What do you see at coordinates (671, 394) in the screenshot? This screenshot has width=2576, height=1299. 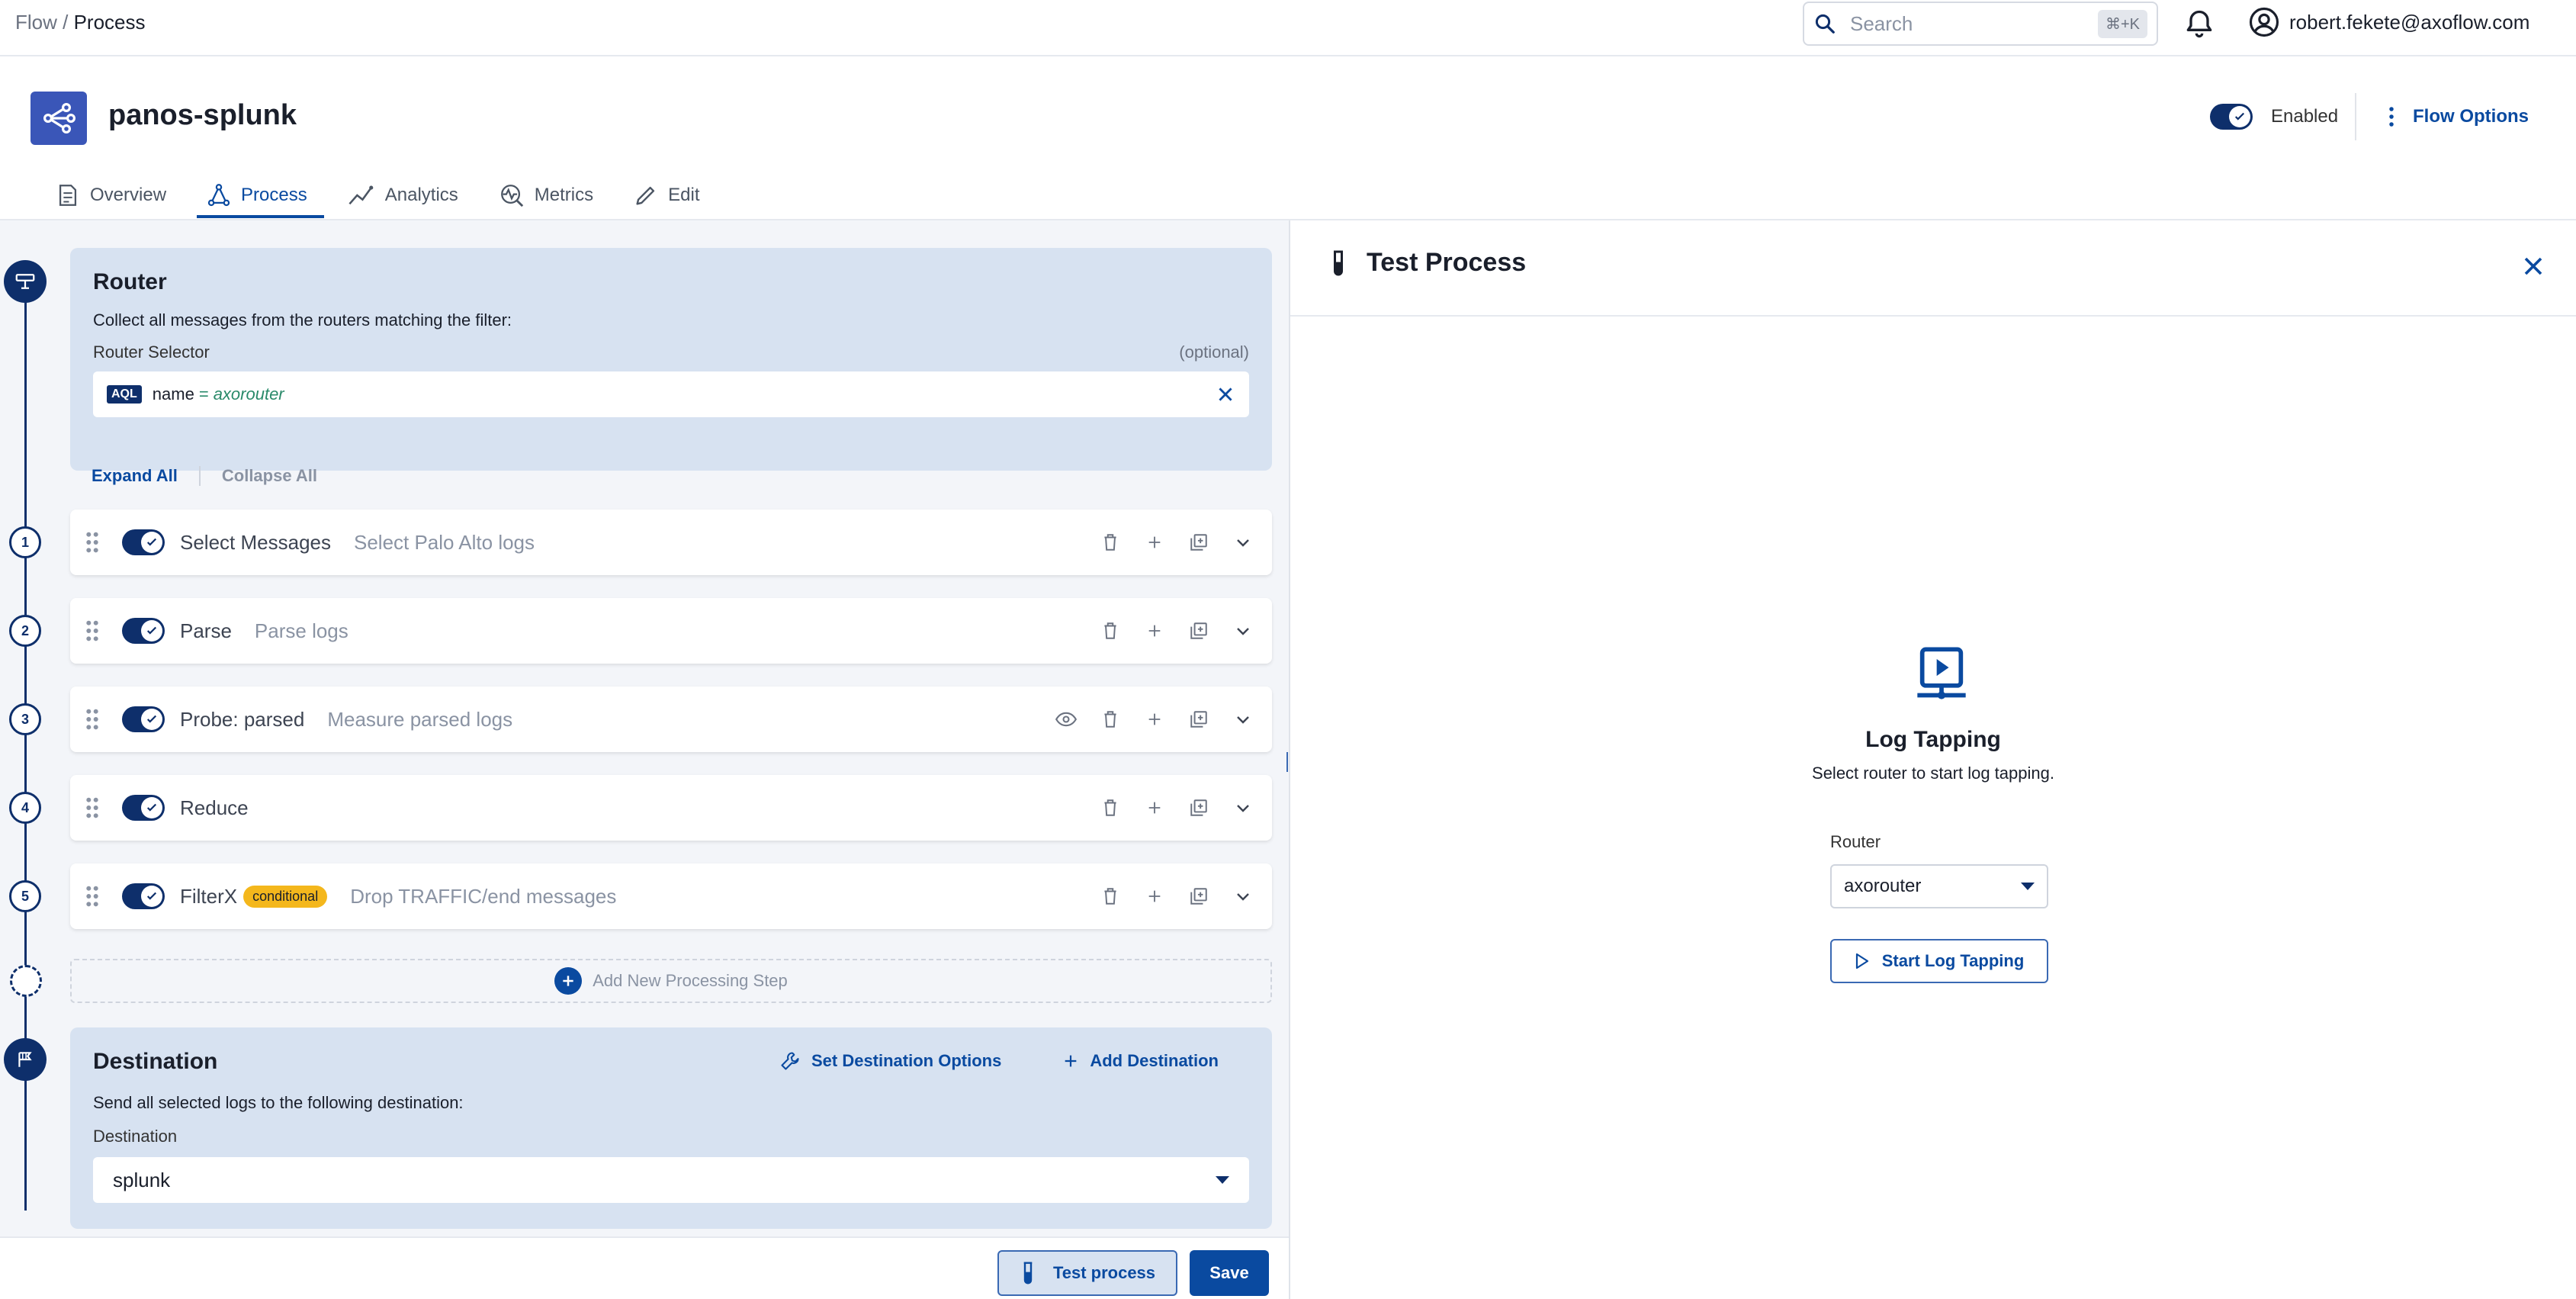 I see `router-selector-input: AQL name = axorouter` at bounding box center [671, 394].